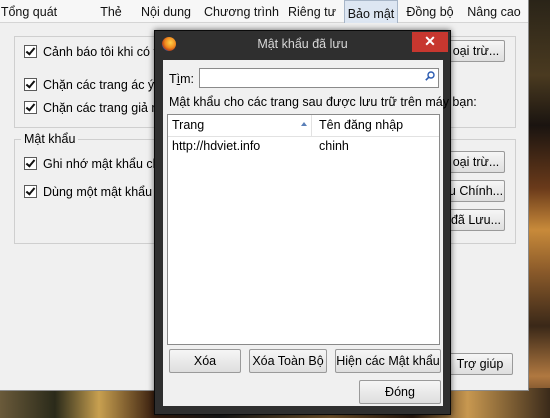 This screenshot has height=418, width=550. What do you see at coordinates (480, 364) in the screenshot?
I see `help-button: Trợ giúp` at bounding box center [480, 364].